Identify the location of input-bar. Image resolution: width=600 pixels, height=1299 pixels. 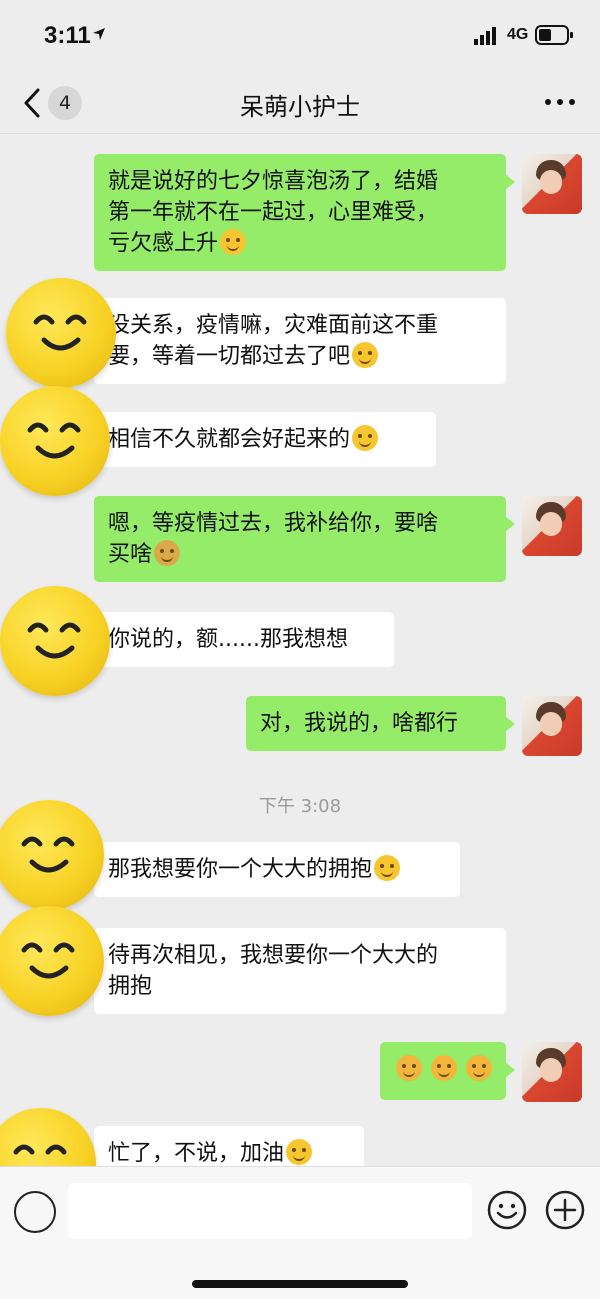
(300, 1232).